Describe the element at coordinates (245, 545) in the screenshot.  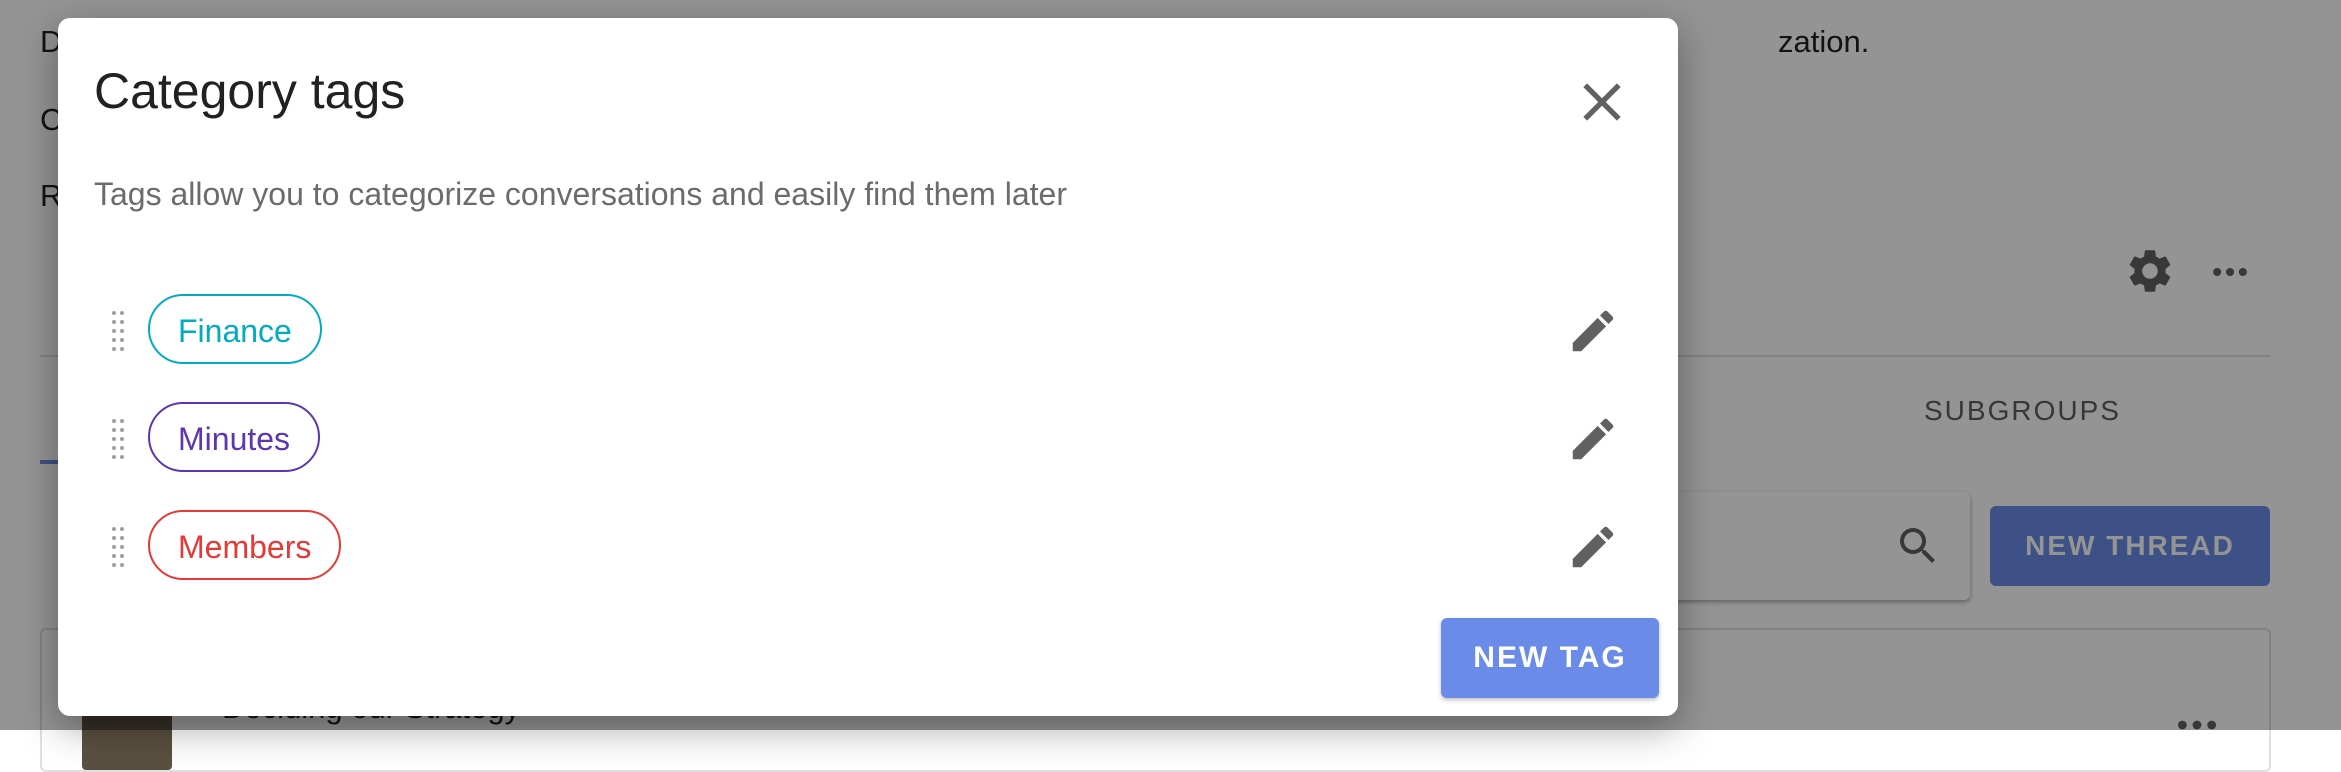
I see `tag-chip-members: Members` at that location.